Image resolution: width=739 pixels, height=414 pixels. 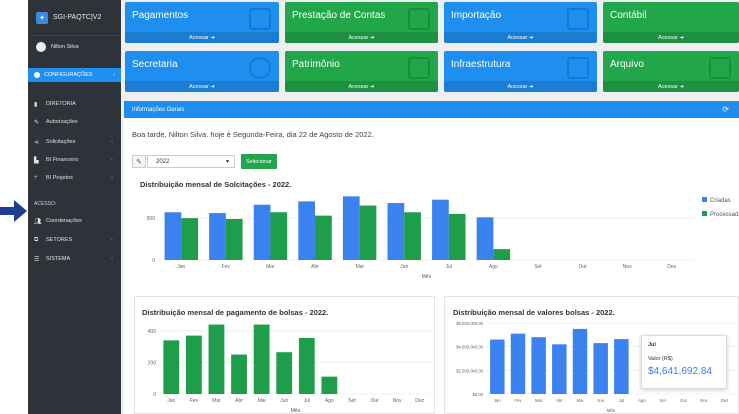 I want to click on sidebar-item-solicitacoes: ⋖ Solicitações ‹, so click(x=74, y=142).